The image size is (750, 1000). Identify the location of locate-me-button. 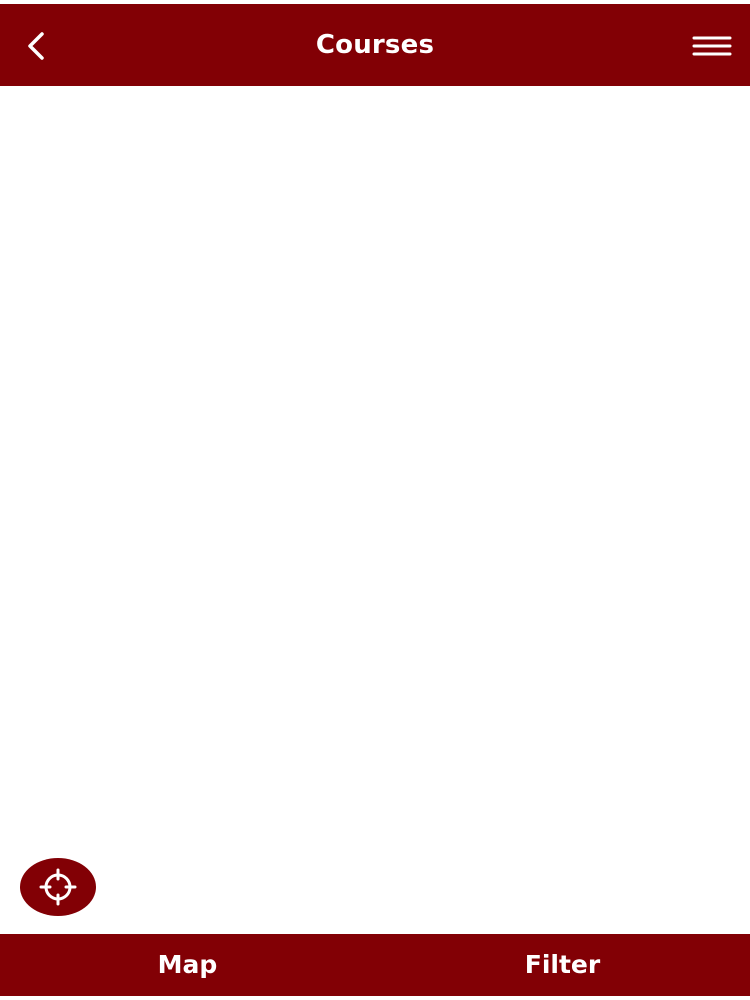
(58, 887).